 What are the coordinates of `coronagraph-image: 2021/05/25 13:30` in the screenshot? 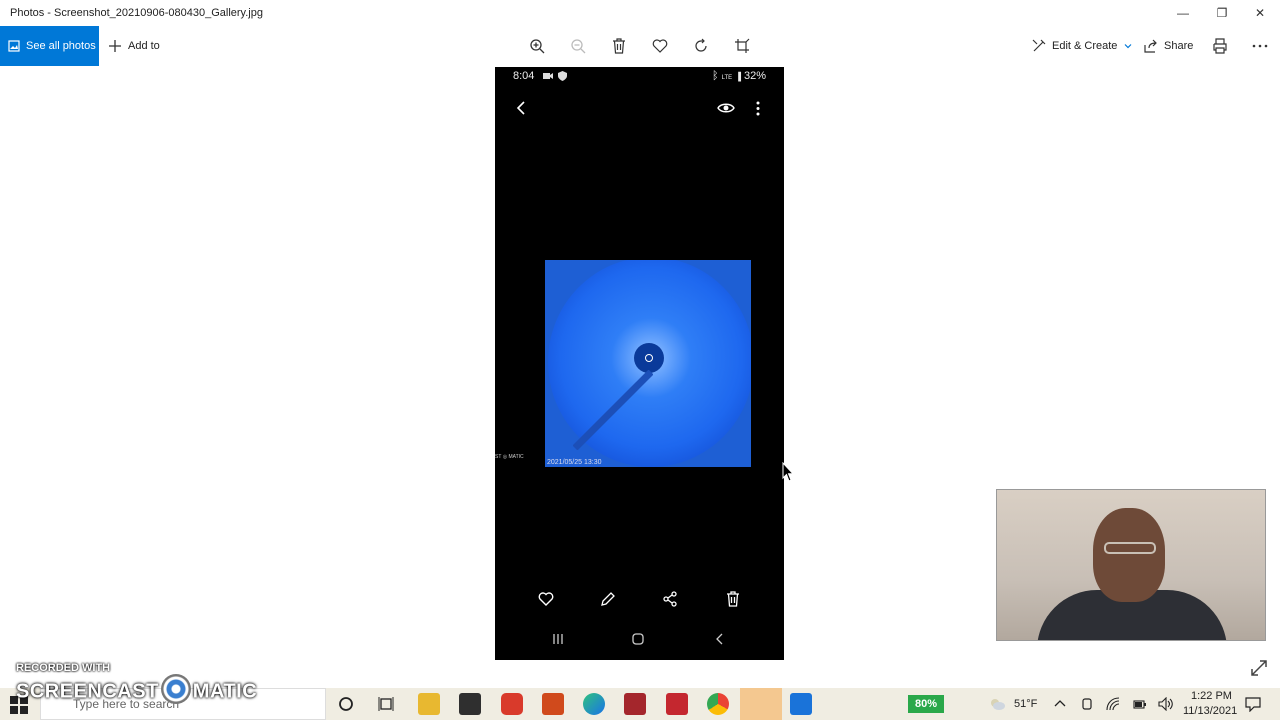 It's located at (648, 363).